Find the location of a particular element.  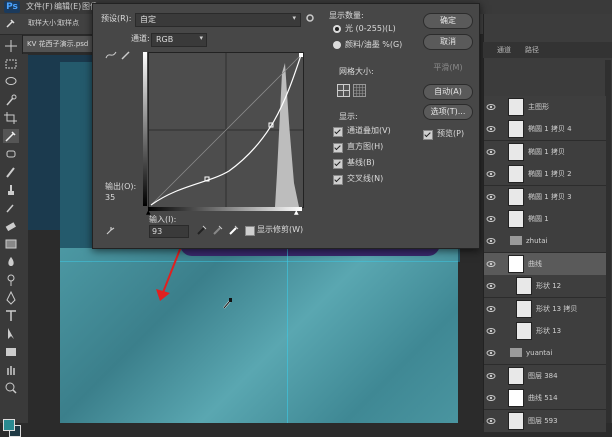

stamp-tool-icon is located at coordinates (11, 190).